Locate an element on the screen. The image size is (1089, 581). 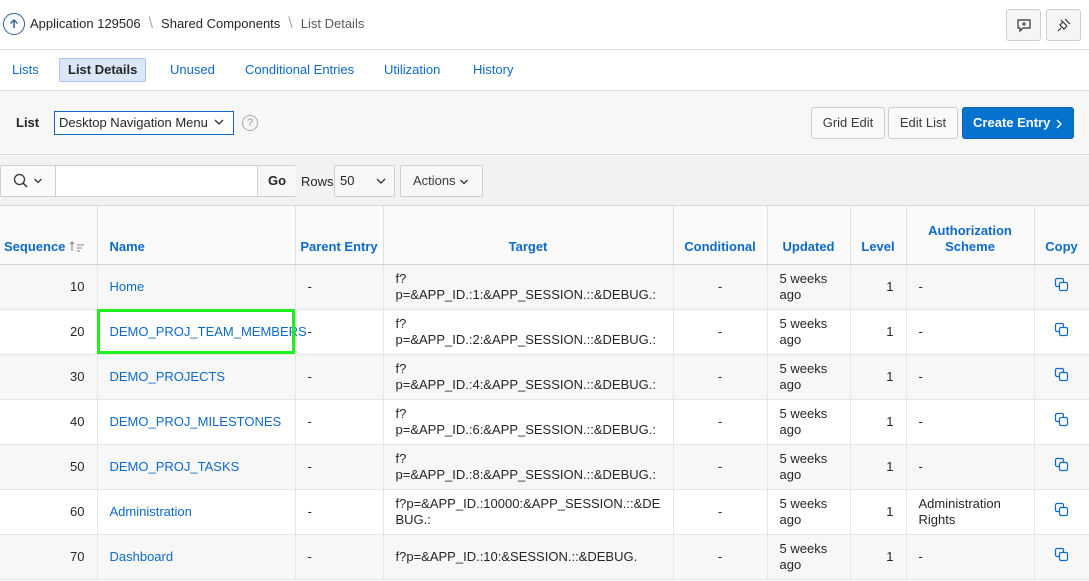
list-select: Desktop Navigation Menu is located at coordinates (144, 123).